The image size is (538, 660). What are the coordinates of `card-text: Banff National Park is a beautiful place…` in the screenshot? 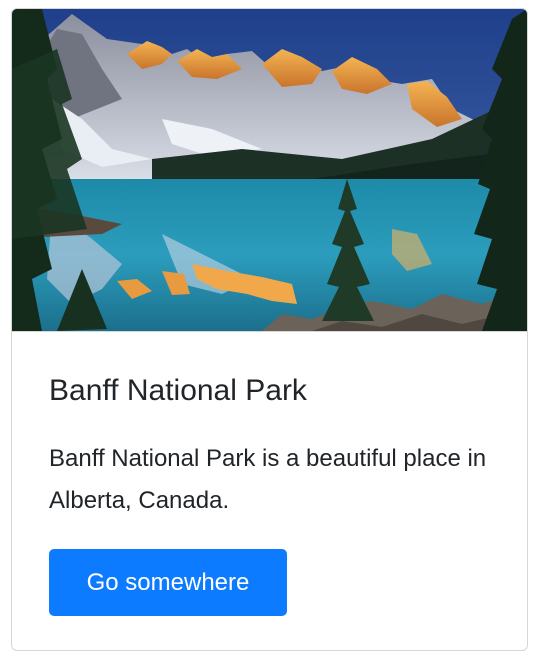 It's located at (268, 479).